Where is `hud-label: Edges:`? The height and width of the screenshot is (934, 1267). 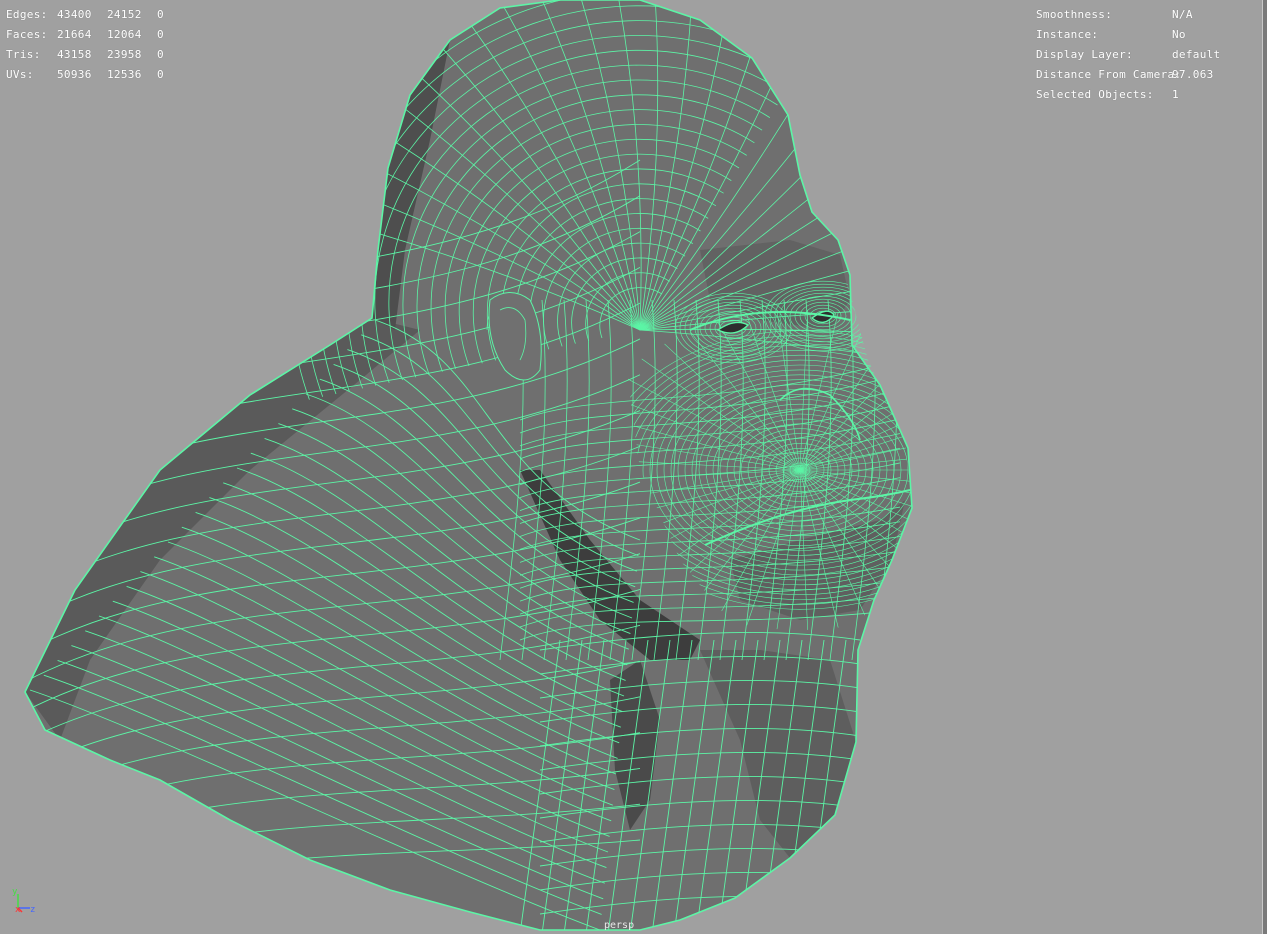 hud-label: Edges: is located at coordinates (27, 14).